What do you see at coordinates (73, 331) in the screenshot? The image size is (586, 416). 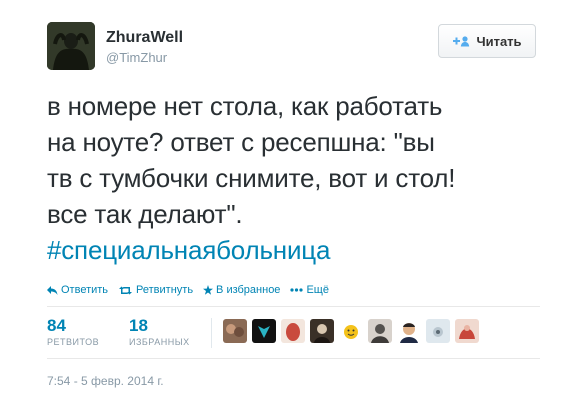 I see `retweet-stat: 84 РЕТВИТОВ` at bounding box center [73, 331].